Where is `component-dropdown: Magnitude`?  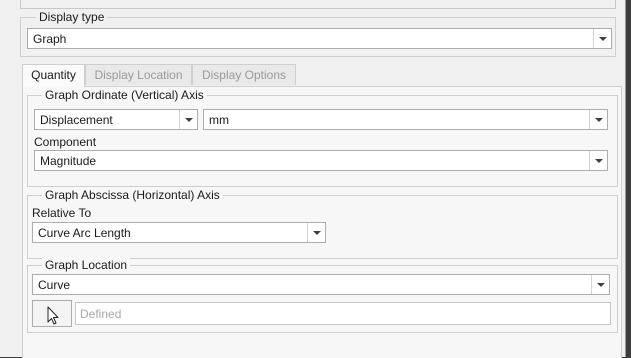 component-dropdown: Magnitude is located at coordinates (321, 160).